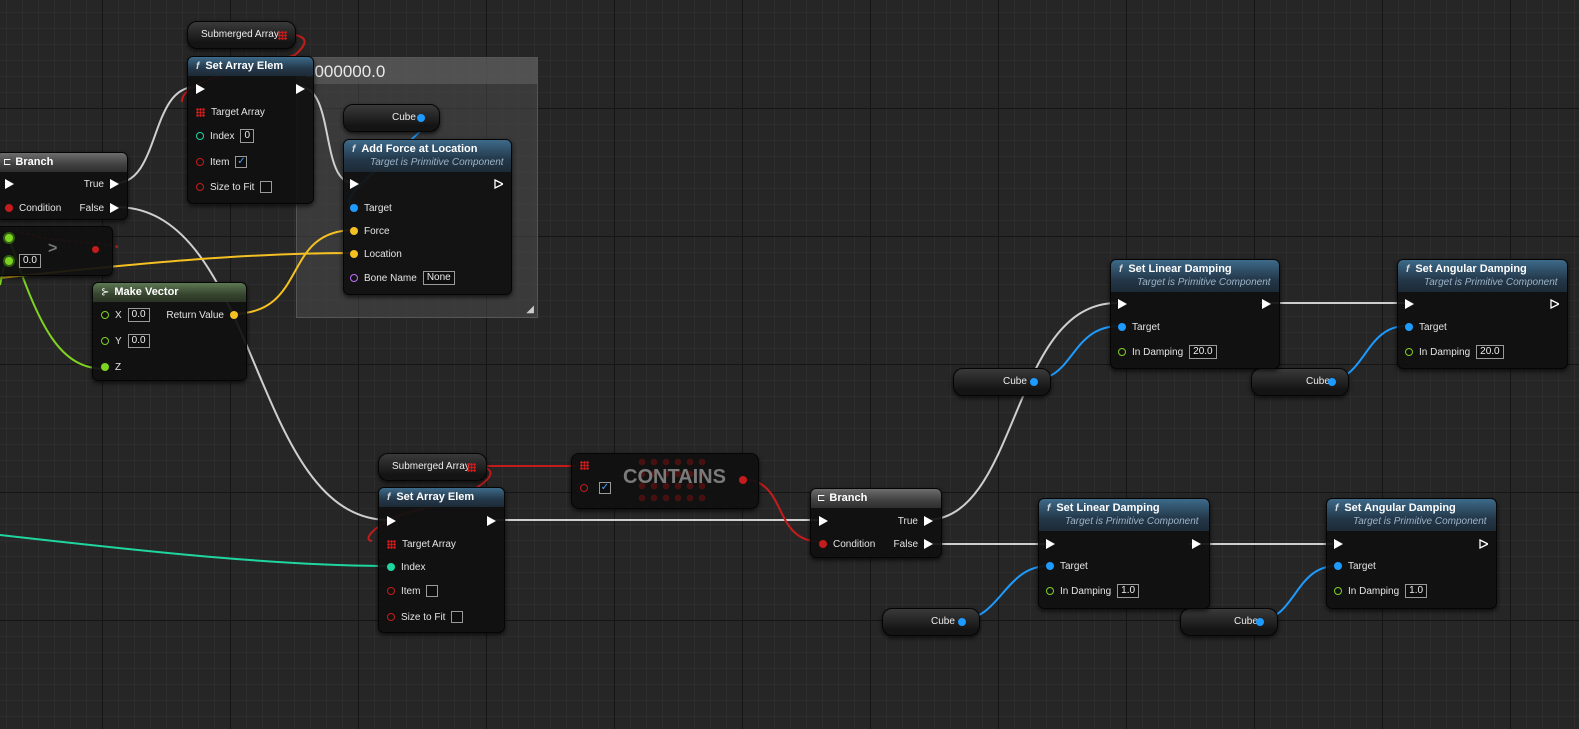 The image size is (1579, 729). Describe the element at coordinates (435, 497) in the screenshot. I see `node-title: Set Array Elem` at that location.